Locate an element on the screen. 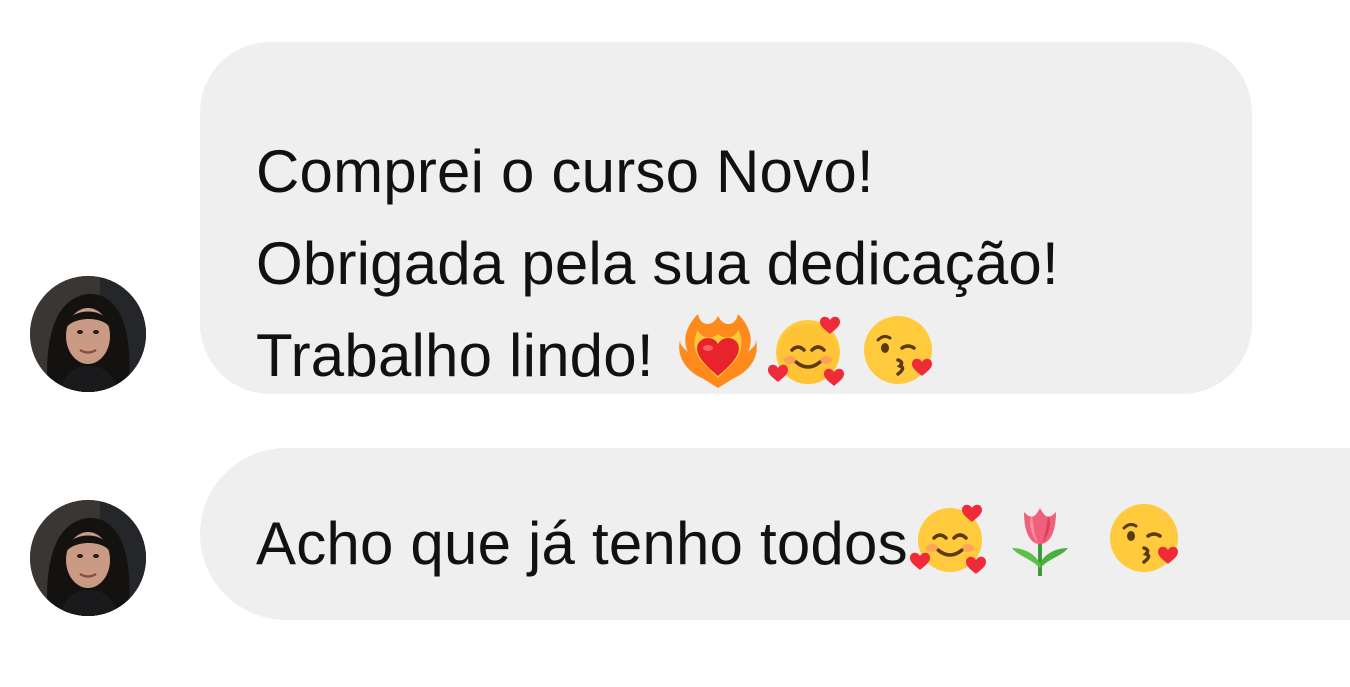 This screenshot has width=1350, height=687. message-text-line: Acho que já tenho todos is located at coordinates (793, 544).